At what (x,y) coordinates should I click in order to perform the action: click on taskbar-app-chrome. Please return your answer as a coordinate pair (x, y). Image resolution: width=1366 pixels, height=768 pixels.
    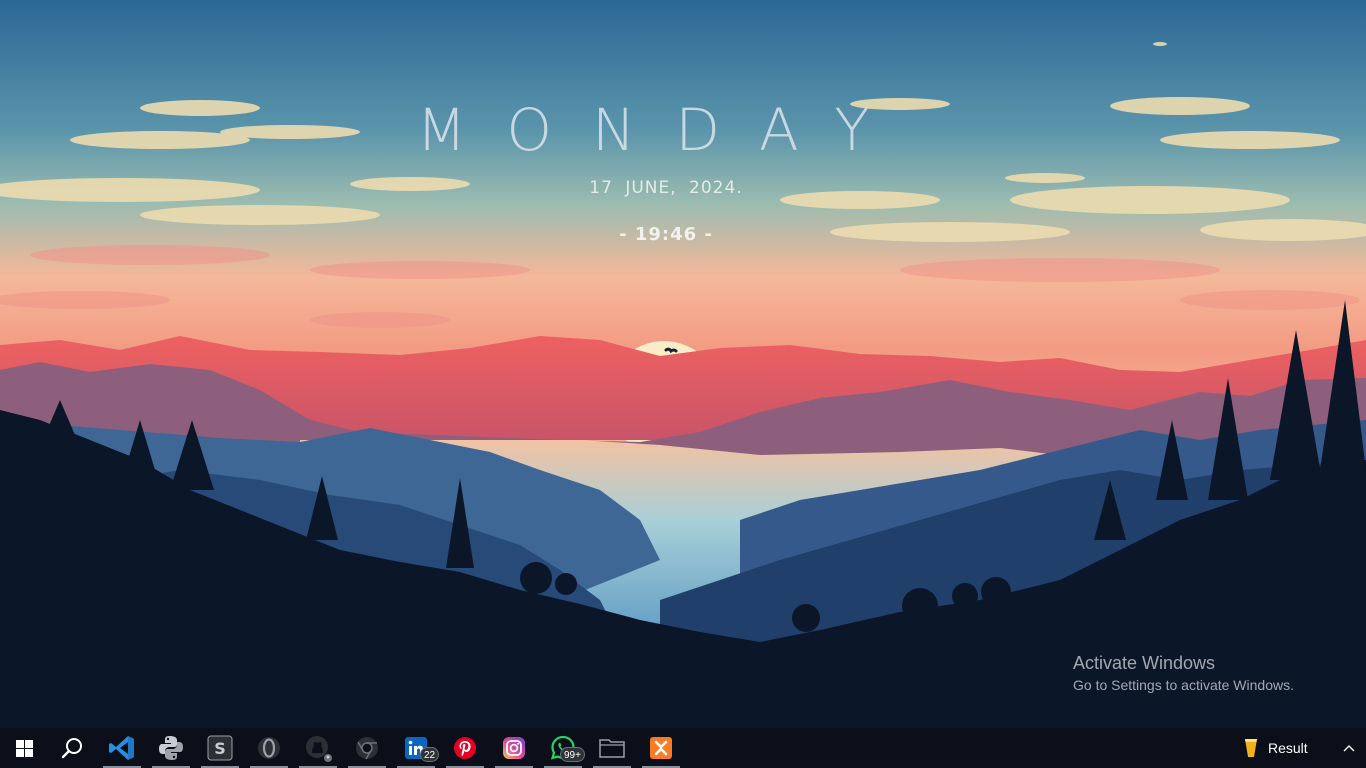
    Looking at the image, I should click on (367, 748).